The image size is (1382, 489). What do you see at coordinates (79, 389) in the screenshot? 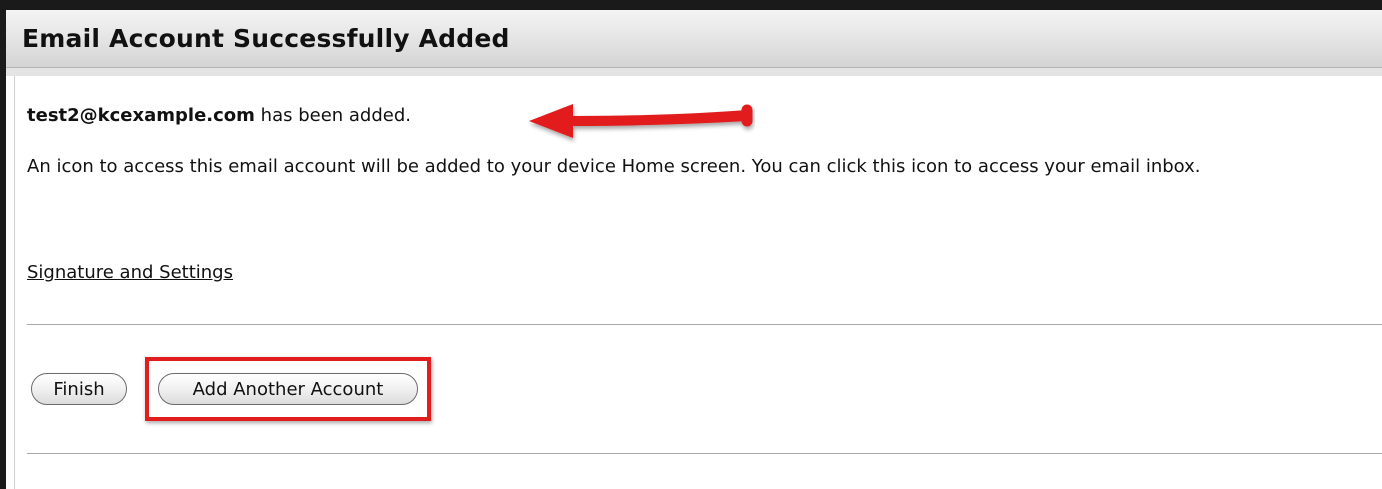
I see `finish-button: Finish` at bounding box center [79, 389].